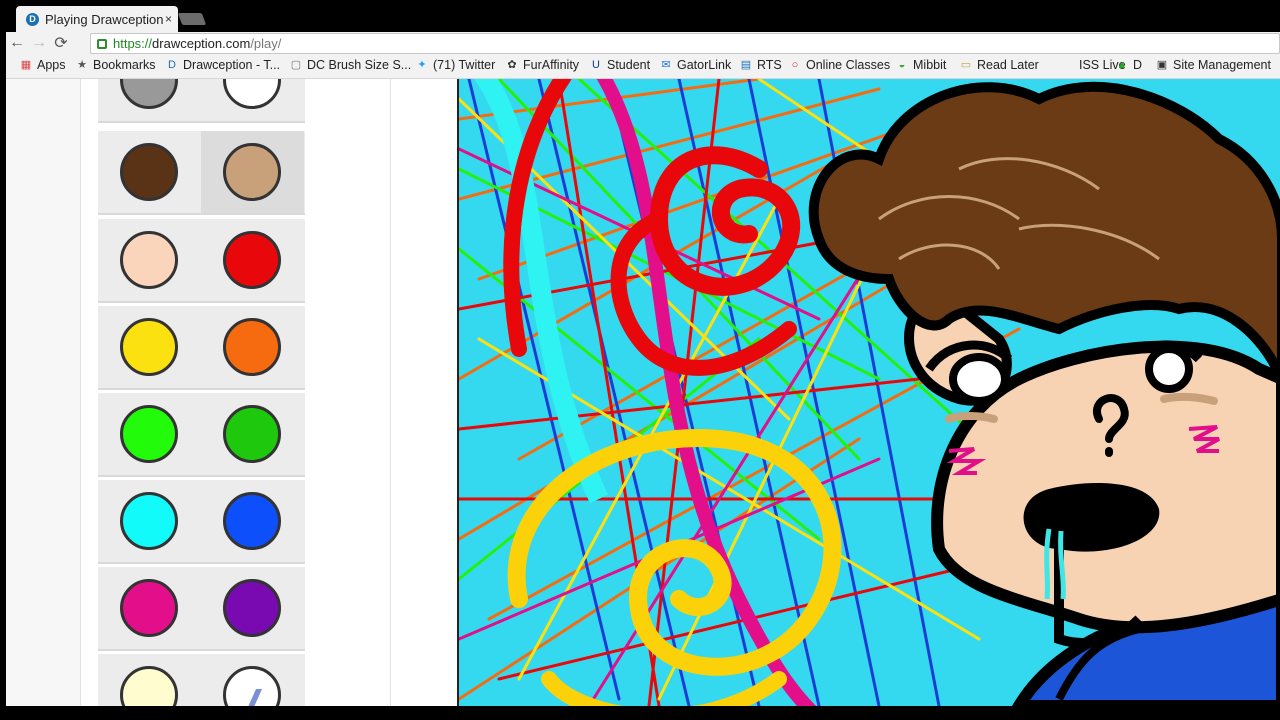 This screenshot has width=1280, height=720. What do you see at coordinates (296, 65) in the screenshot?
I see `page-icon: ▢` at bounding box center [296, 65].